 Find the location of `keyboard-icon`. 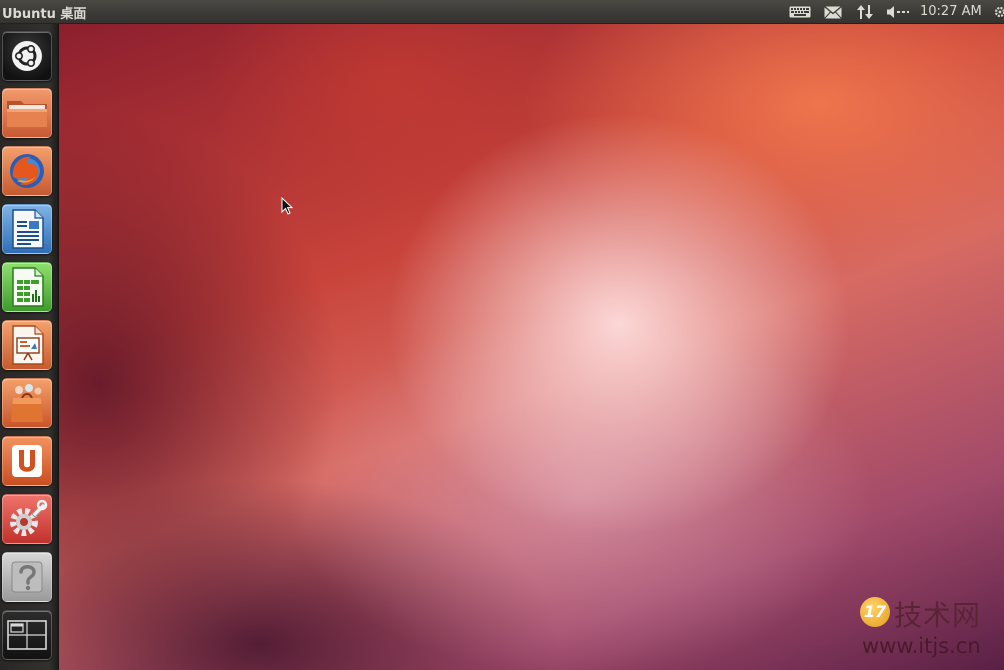

keyboard-icon is located at coordinates (800, 12).